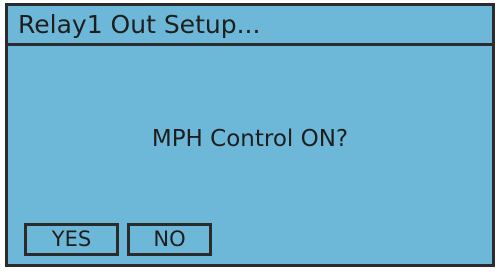 The width and height of the screenshot is (501, 274). What do you see at coordinates (71, 239) in the screenshot?
I see `yes-button: YES` at bounding box center [71, 239].